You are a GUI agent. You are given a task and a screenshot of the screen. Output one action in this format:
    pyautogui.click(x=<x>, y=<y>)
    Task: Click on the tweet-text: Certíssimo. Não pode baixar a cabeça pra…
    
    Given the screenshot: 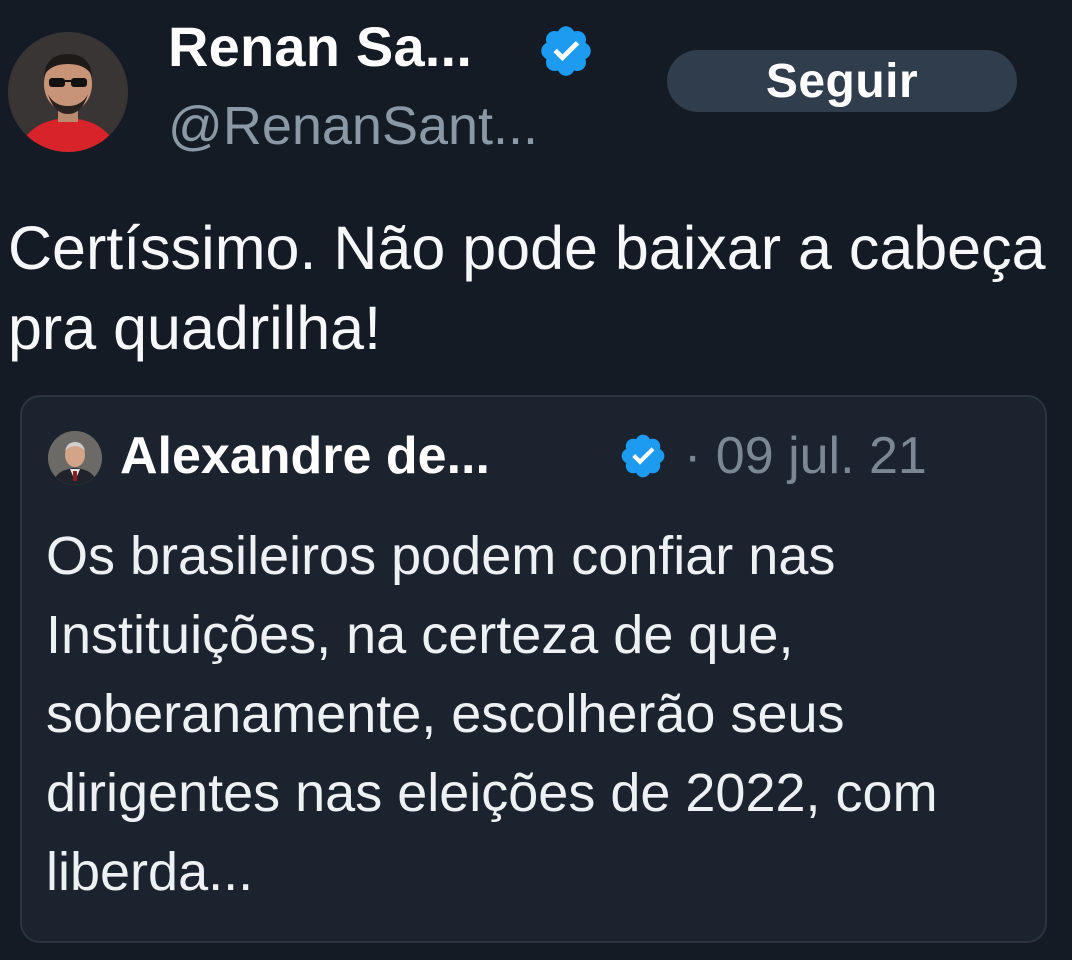 What is the action you would take?
    pyautogui.click(x=527, y=288)
    